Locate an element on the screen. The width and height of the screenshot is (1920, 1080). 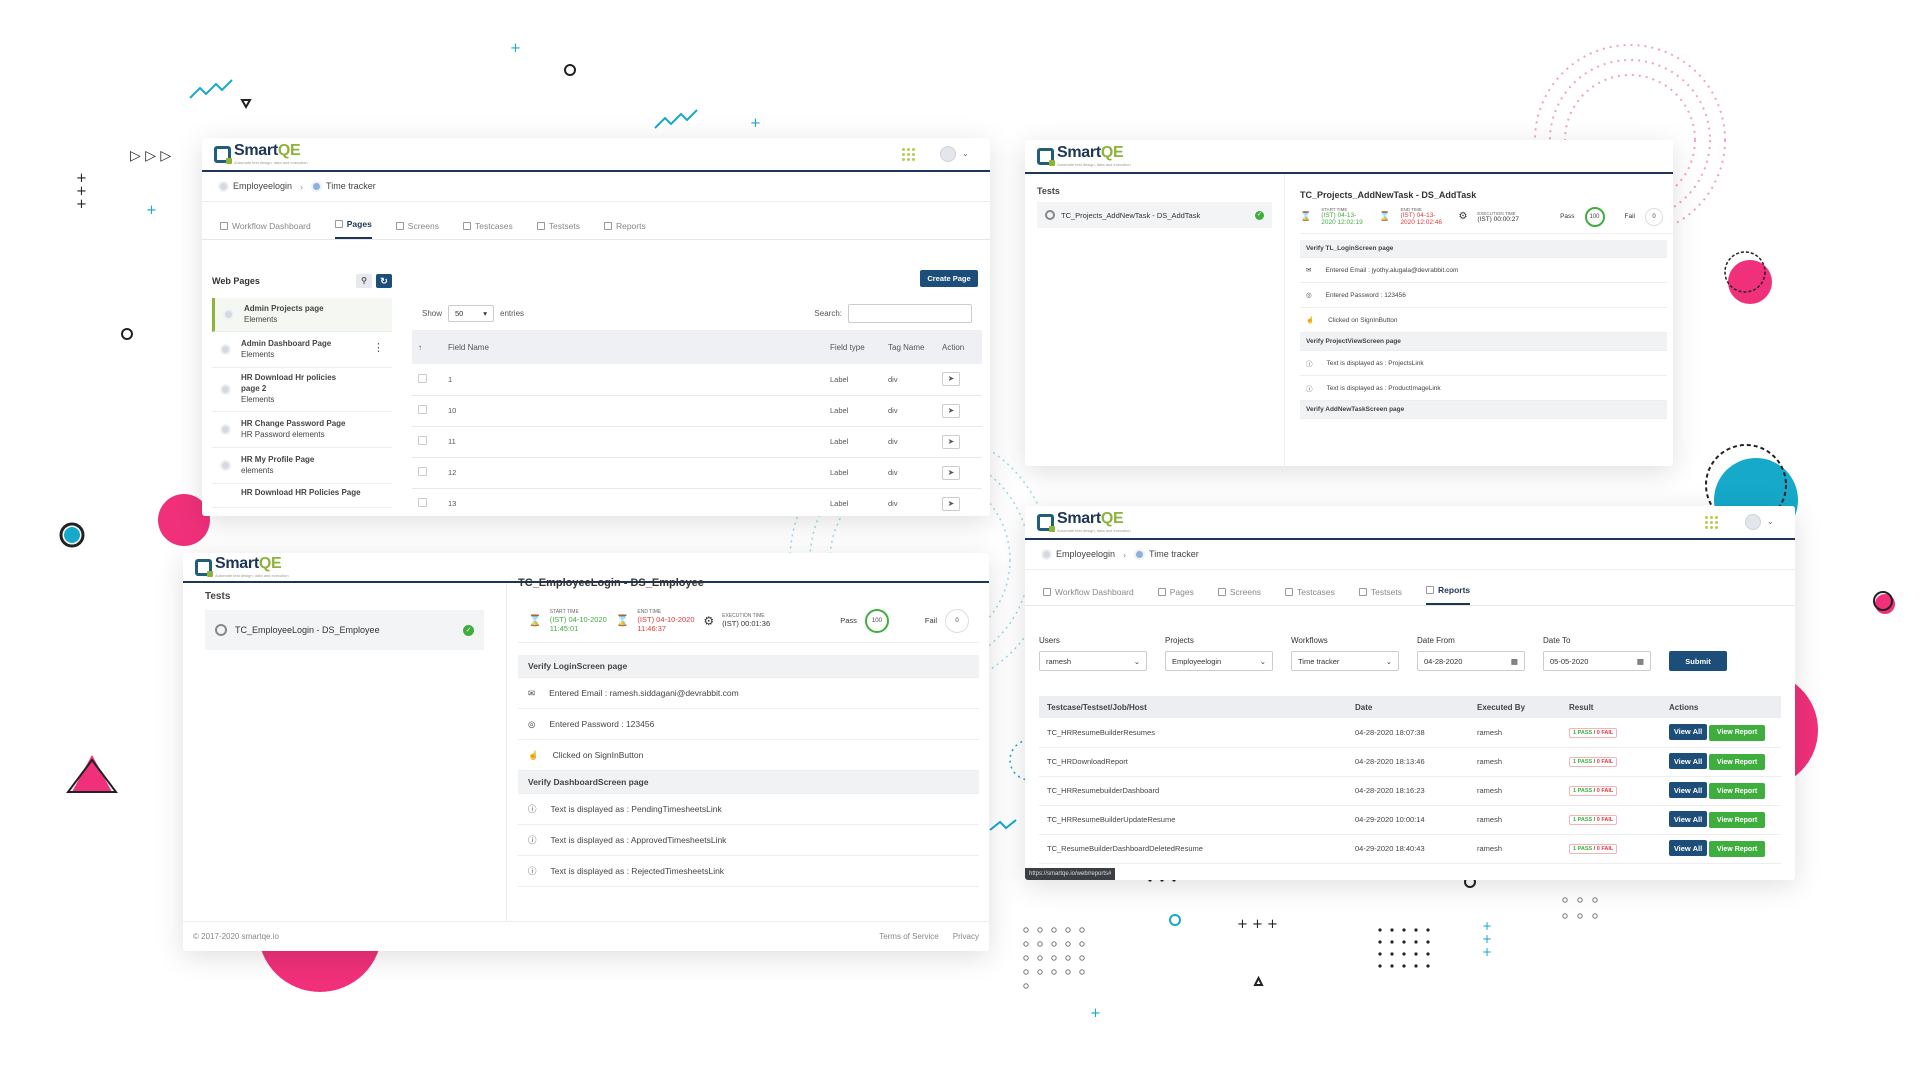
col-executed-by: Executed By is located at coordinates (1515, 707).